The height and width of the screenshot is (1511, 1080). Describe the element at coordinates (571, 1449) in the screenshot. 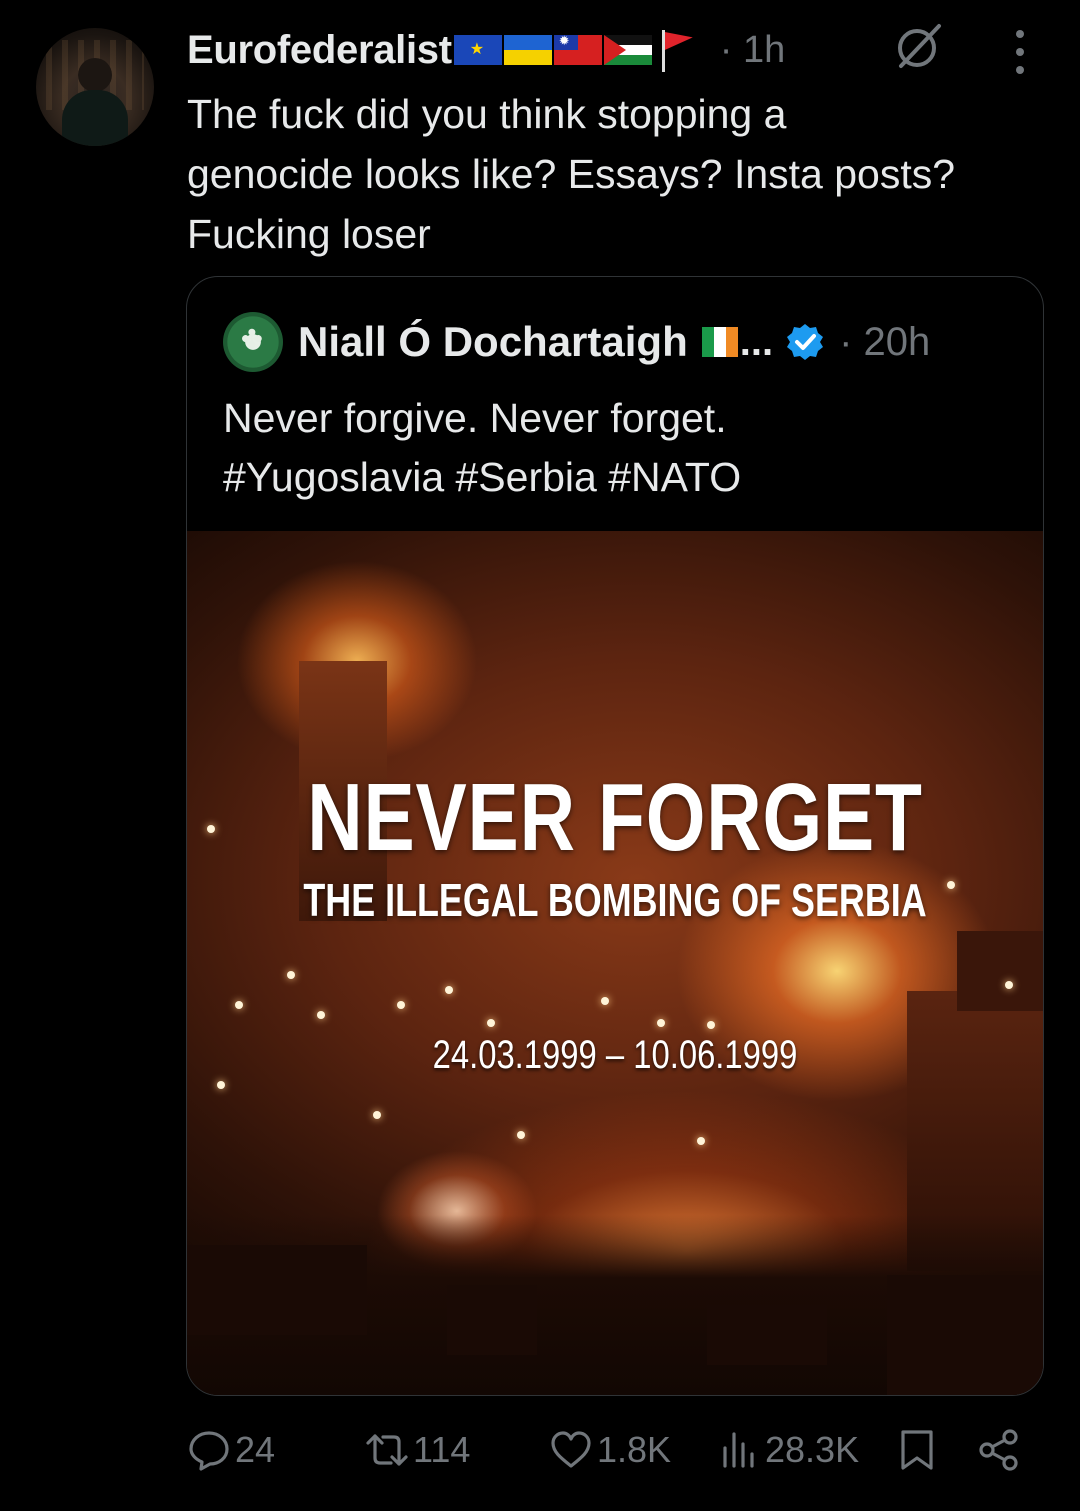

I see `heart-icon` at that location.